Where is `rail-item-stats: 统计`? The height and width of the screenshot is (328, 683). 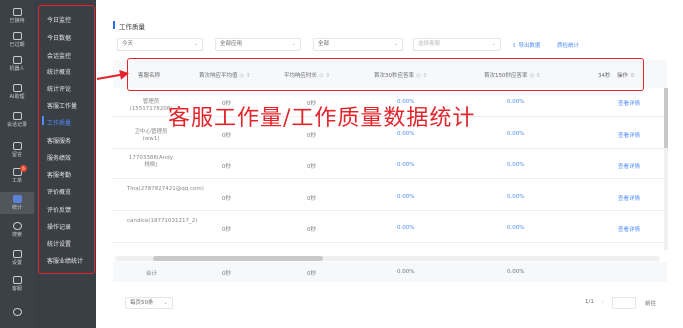 rail-item-stats: 统计 is located at coordinates (17, 203).